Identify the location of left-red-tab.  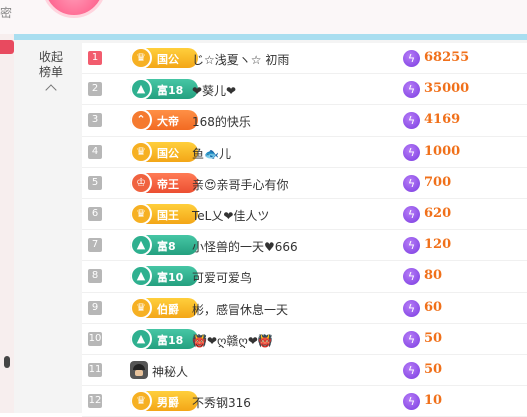
(7, 47).